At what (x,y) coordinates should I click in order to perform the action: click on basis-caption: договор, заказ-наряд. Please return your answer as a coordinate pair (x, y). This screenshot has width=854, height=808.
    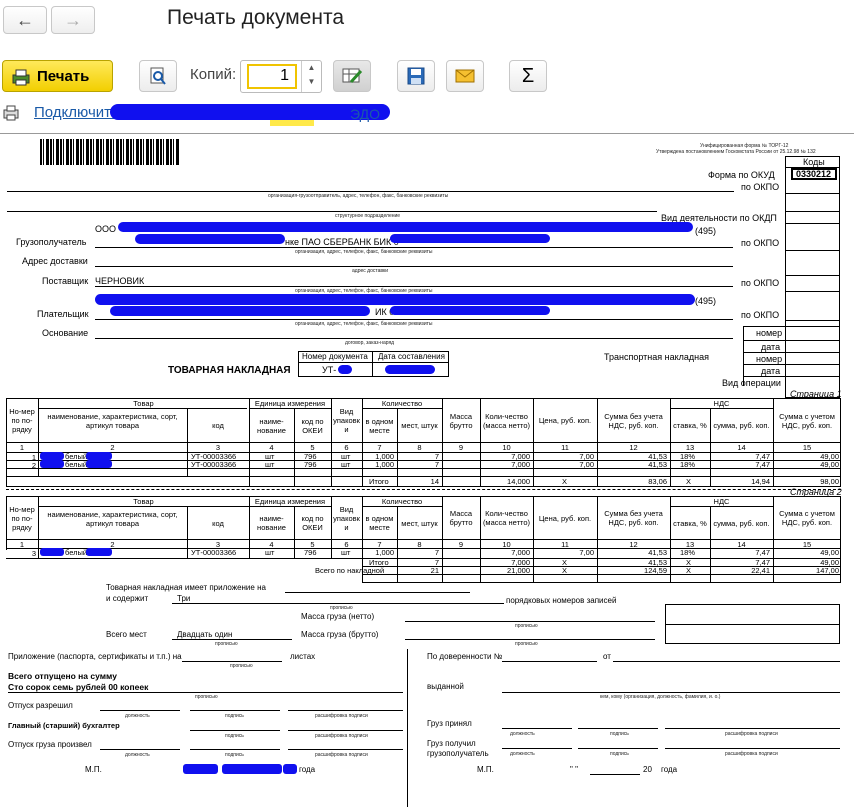
    Looking at the image, I should click on (370, 343).